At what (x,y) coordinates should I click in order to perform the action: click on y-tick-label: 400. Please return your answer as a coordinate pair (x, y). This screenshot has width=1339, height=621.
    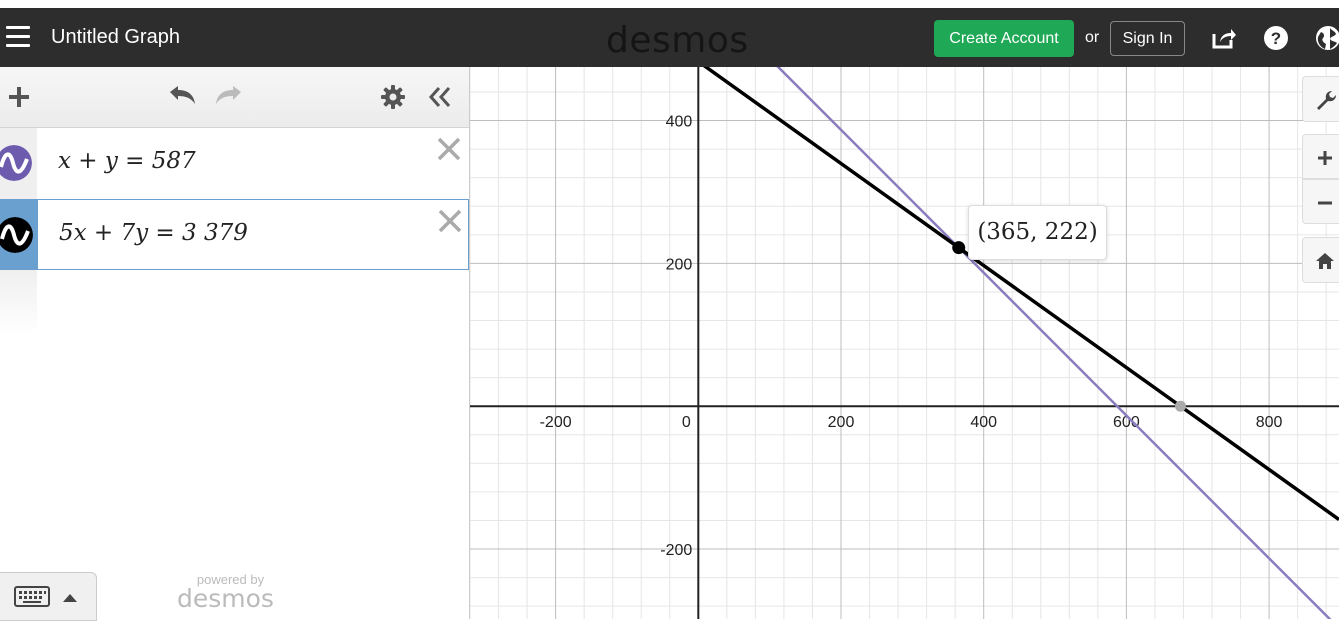
    Looking at the image, I should click on (679, 122).